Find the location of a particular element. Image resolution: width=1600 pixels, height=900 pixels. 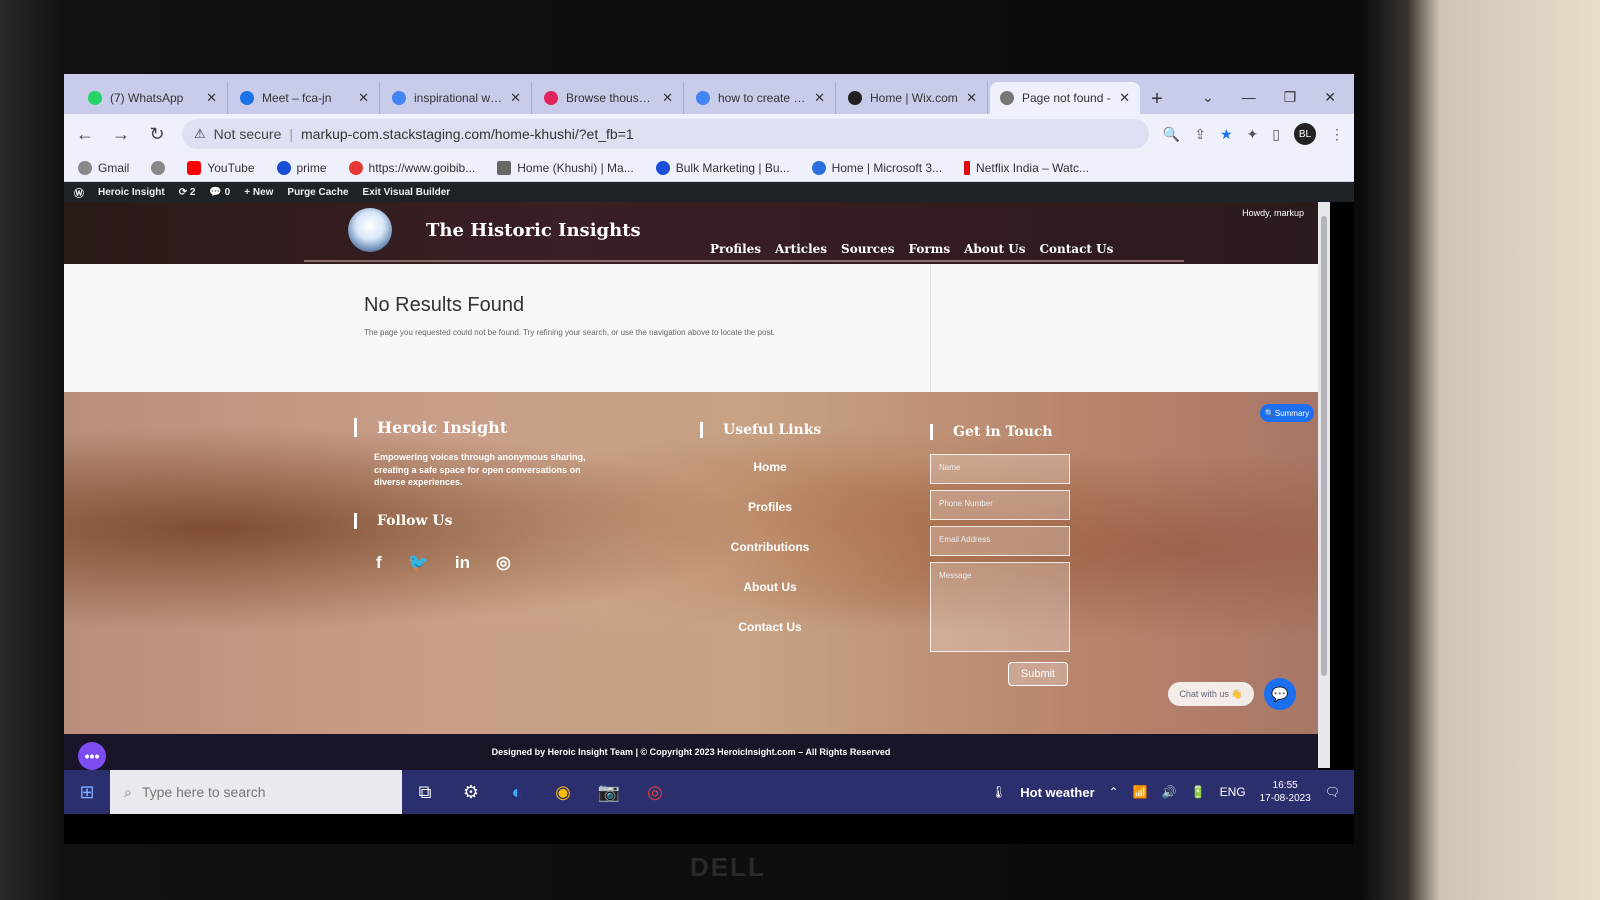

tab-whatsapp: (7) WhatsApp ✕ is located at coordinates (153, 98).